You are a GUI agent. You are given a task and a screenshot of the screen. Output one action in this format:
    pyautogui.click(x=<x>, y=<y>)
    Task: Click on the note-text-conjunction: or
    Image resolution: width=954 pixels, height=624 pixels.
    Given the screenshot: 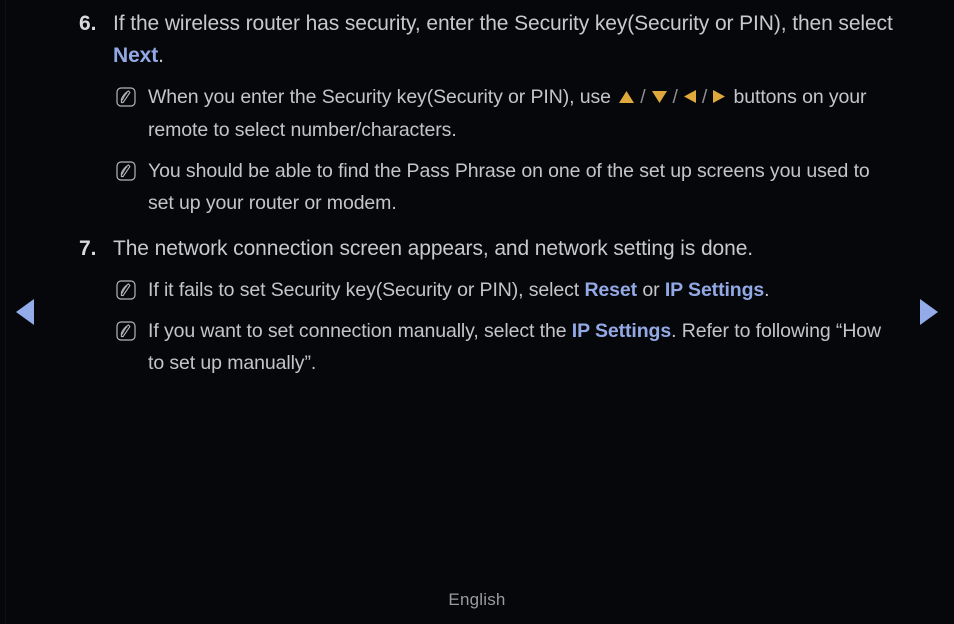 What is the action you would take?
    pyautogui.click(x=651, y=290)
    